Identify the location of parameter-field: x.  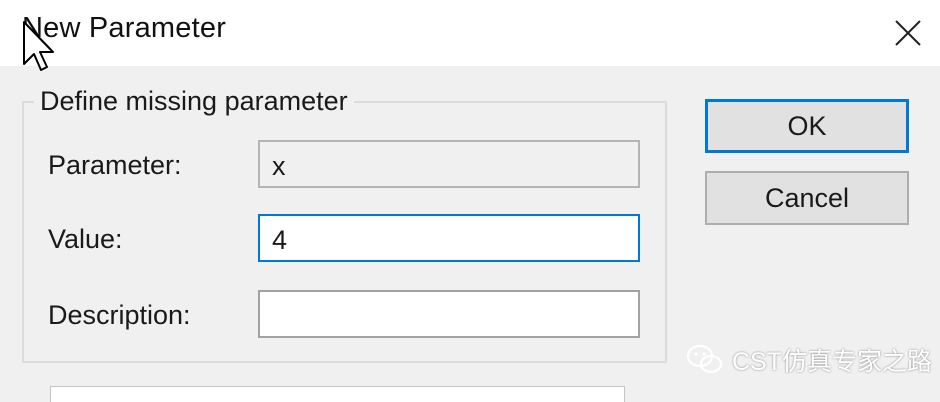
(449, 164).